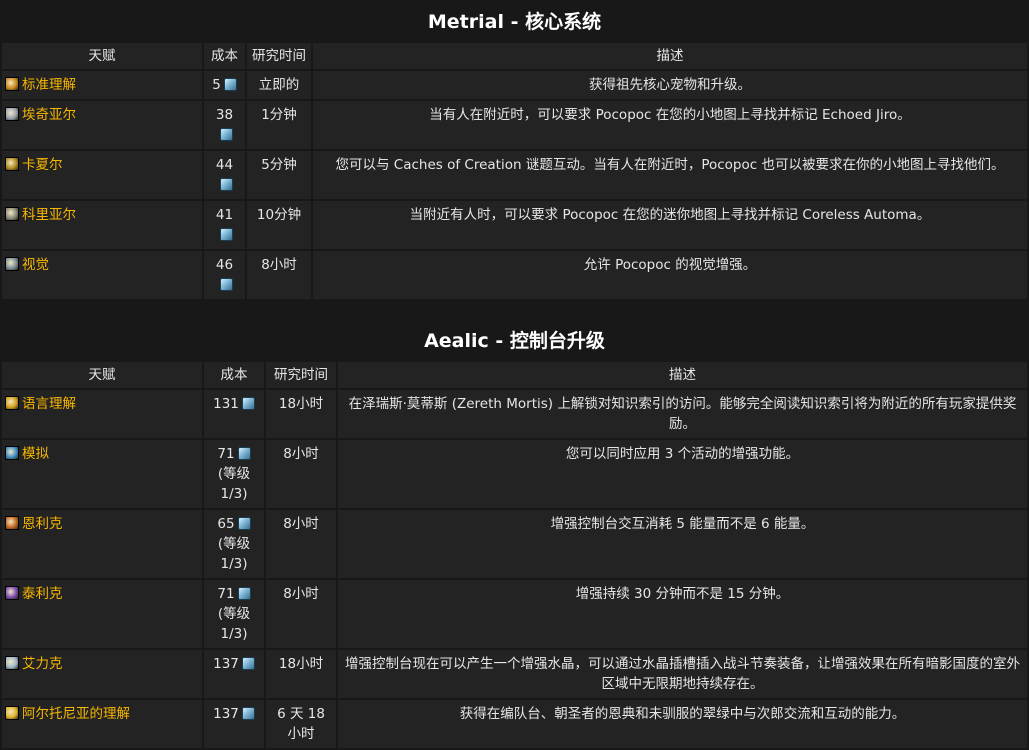  What do you see at coordinates (42, 664) in the screenshot?
I see `talent-link: 艾力克` at bounding box center [42, 664].